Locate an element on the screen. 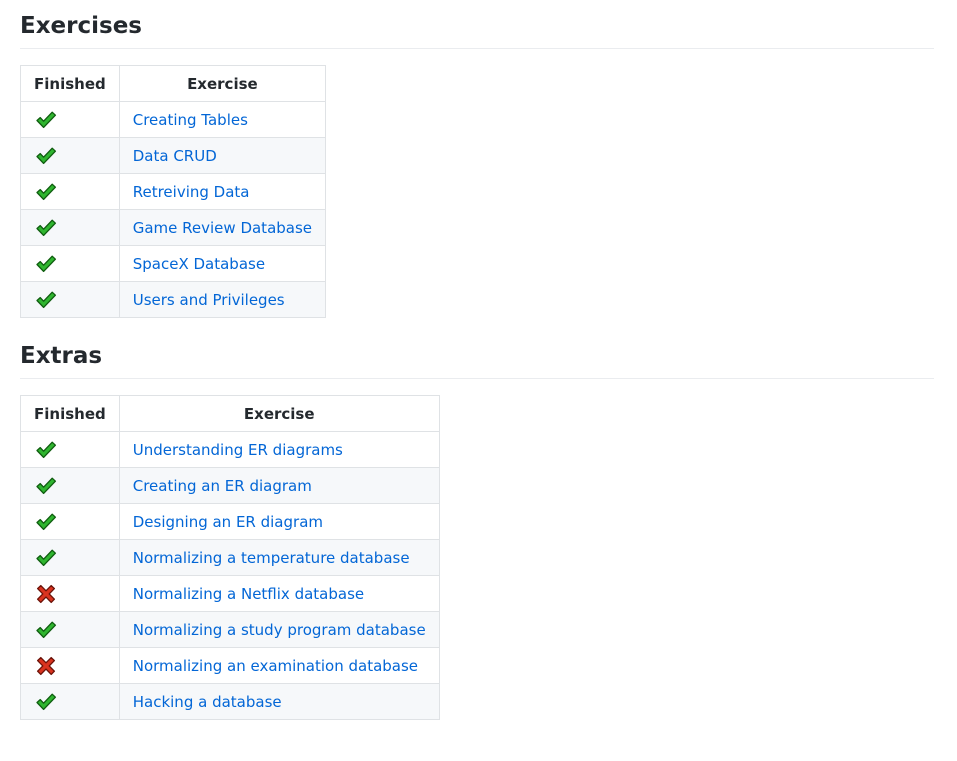  exercise-link: Designing an ER diagram is located at coordinates (228, 522).